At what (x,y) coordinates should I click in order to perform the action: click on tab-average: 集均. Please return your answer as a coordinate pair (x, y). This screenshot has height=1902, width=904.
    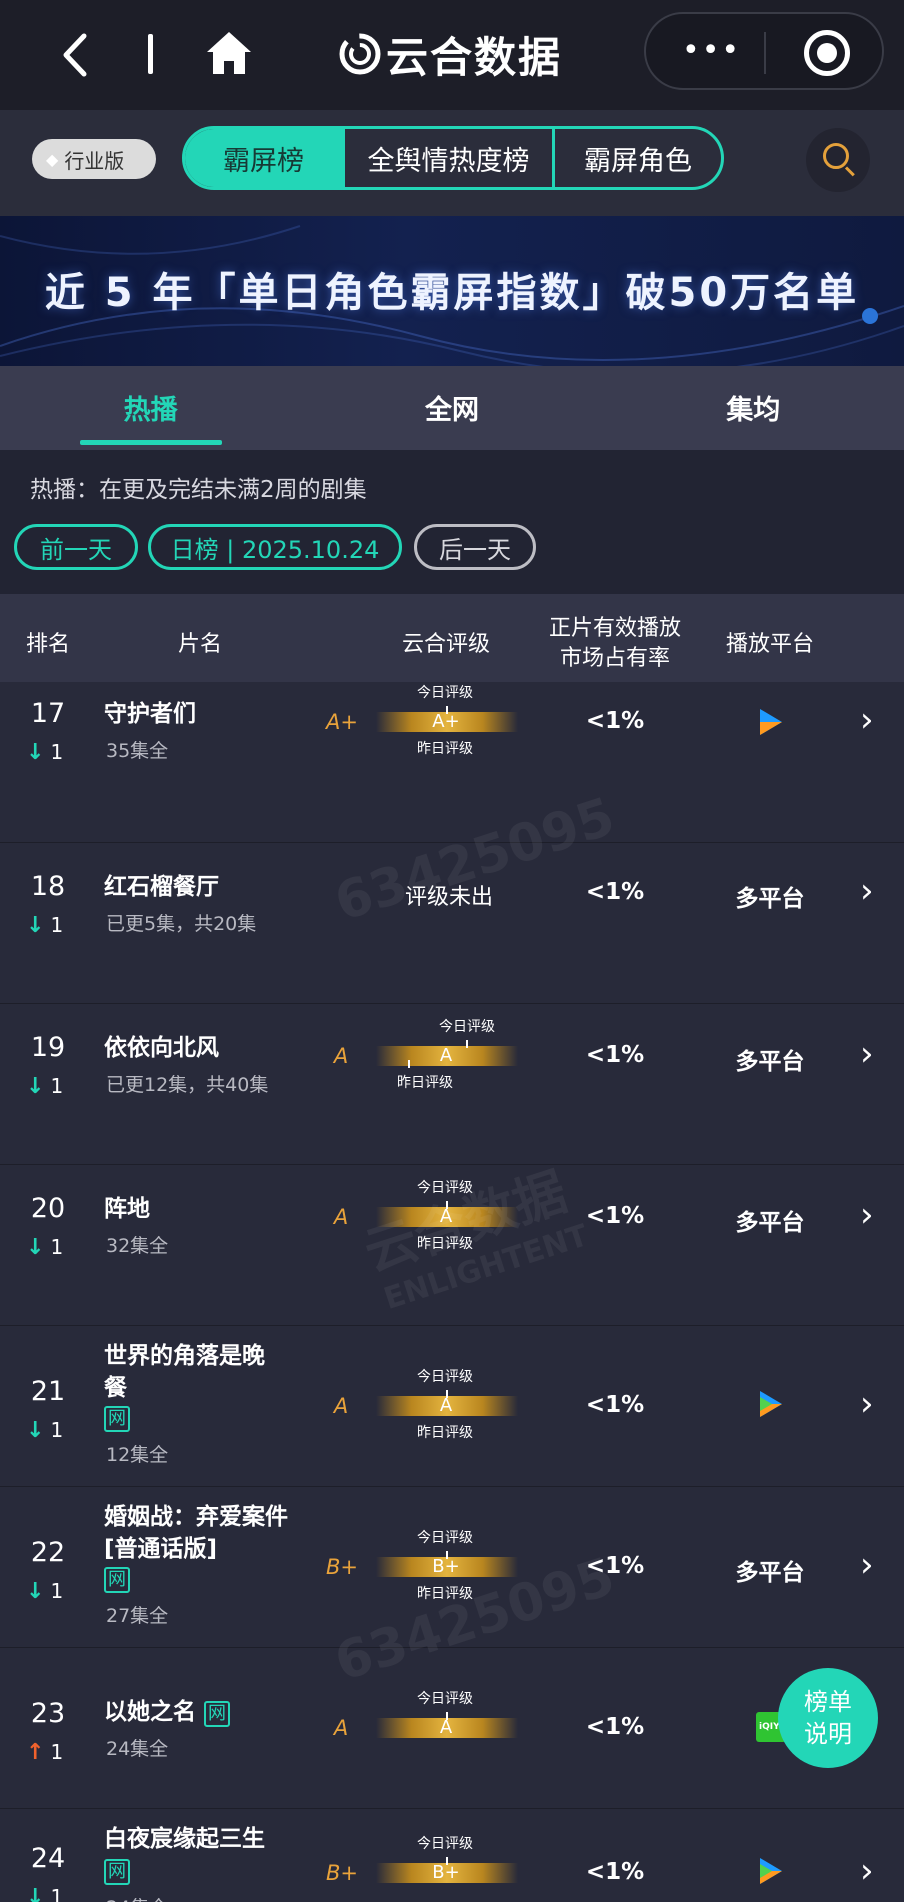
    Looking at the image, I should click on (753, 408).